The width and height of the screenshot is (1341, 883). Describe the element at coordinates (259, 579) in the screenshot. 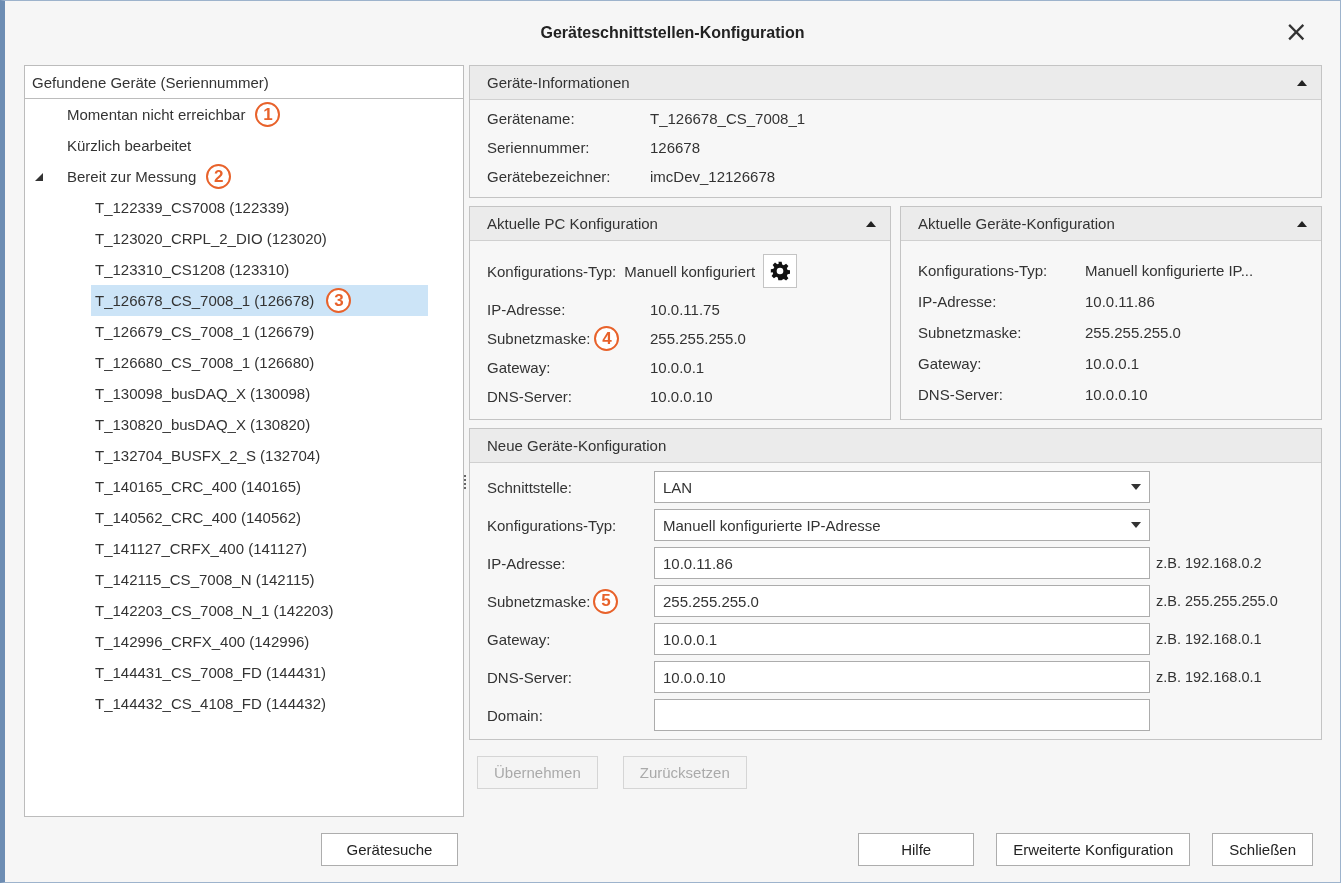

I see `tree-item: T_142115_CS_7008_N (142115)` at that location.